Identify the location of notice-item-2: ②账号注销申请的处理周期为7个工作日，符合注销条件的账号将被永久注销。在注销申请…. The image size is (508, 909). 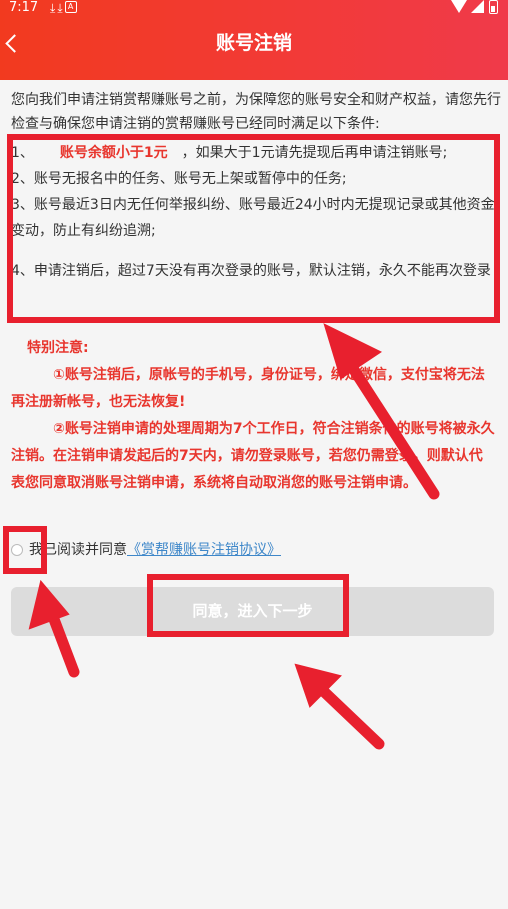
(253, 456).